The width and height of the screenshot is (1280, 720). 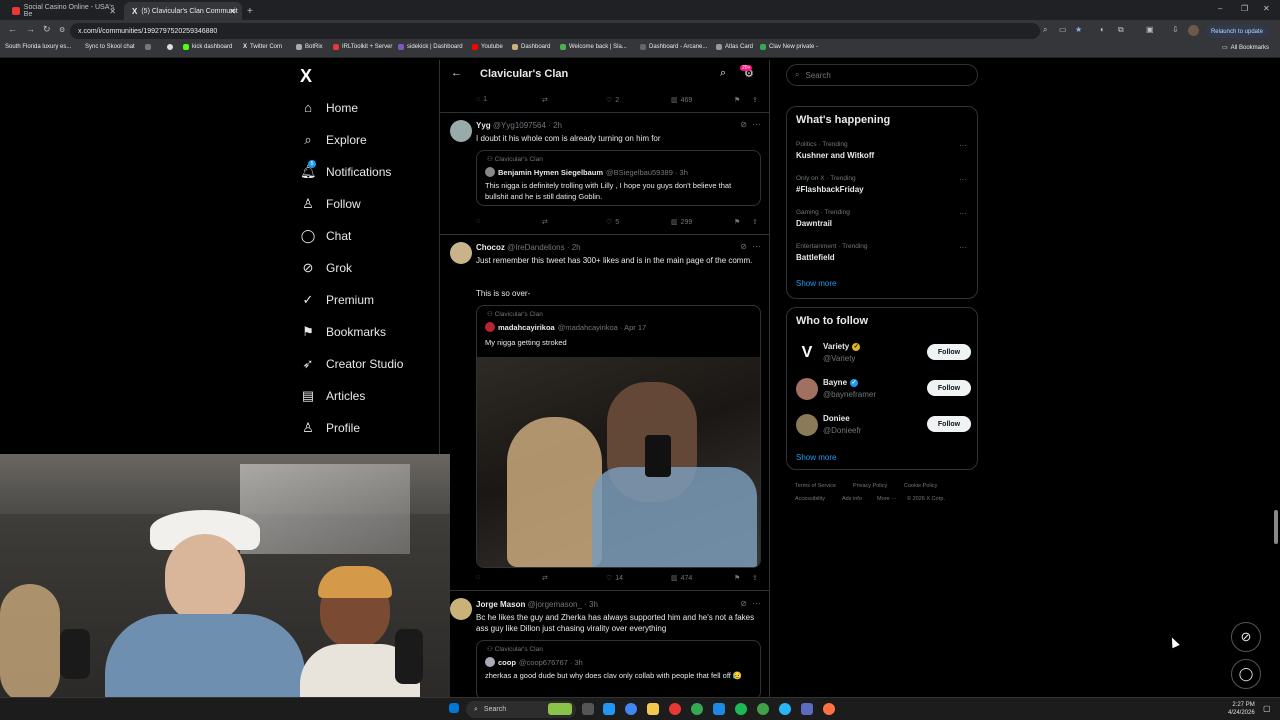 I want to click on cast-icon: ▭, so click(x=1063, y=29).